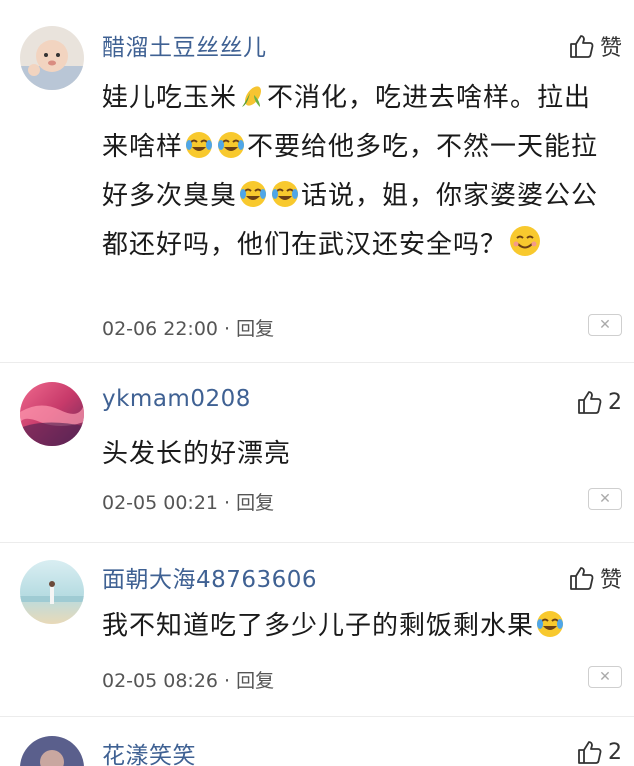  I want to click on comment-meta: 02-05 00:21 · 回复, so click(188, 503).